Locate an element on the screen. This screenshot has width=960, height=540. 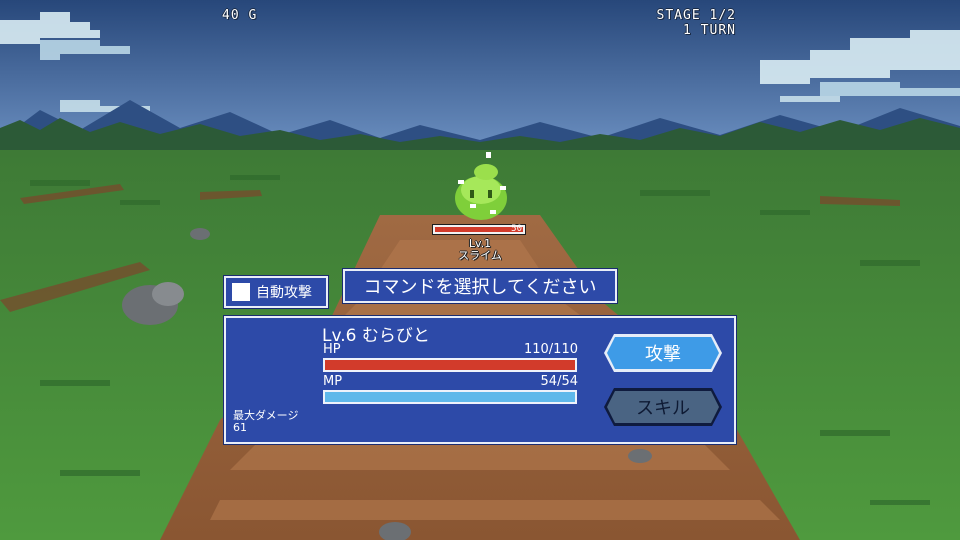
enemy-info: Lv.1 スライム is located at coordinates (480, 250).